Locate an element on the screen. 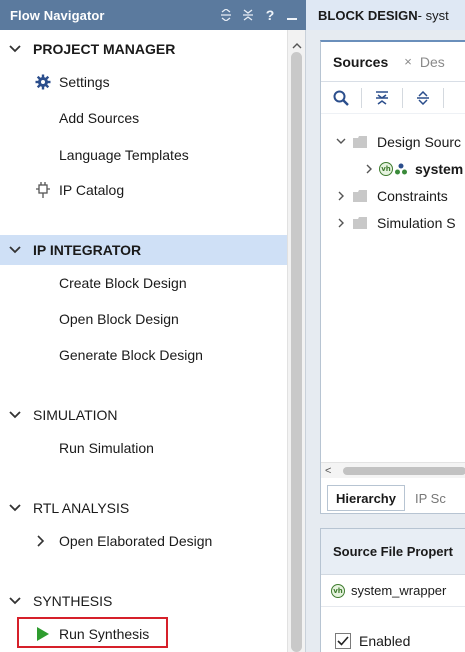 This screenshot has height=652, width=465. flow-navigator-title: Flow Navigator is located at coordinates (57, 15).